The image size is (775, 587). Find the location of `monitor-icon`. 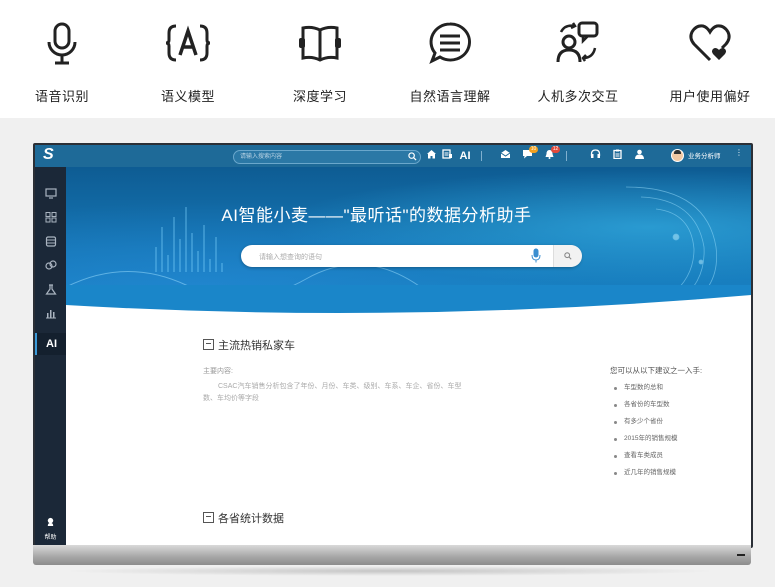

monitor-icon is located at coordinates (50, 193).